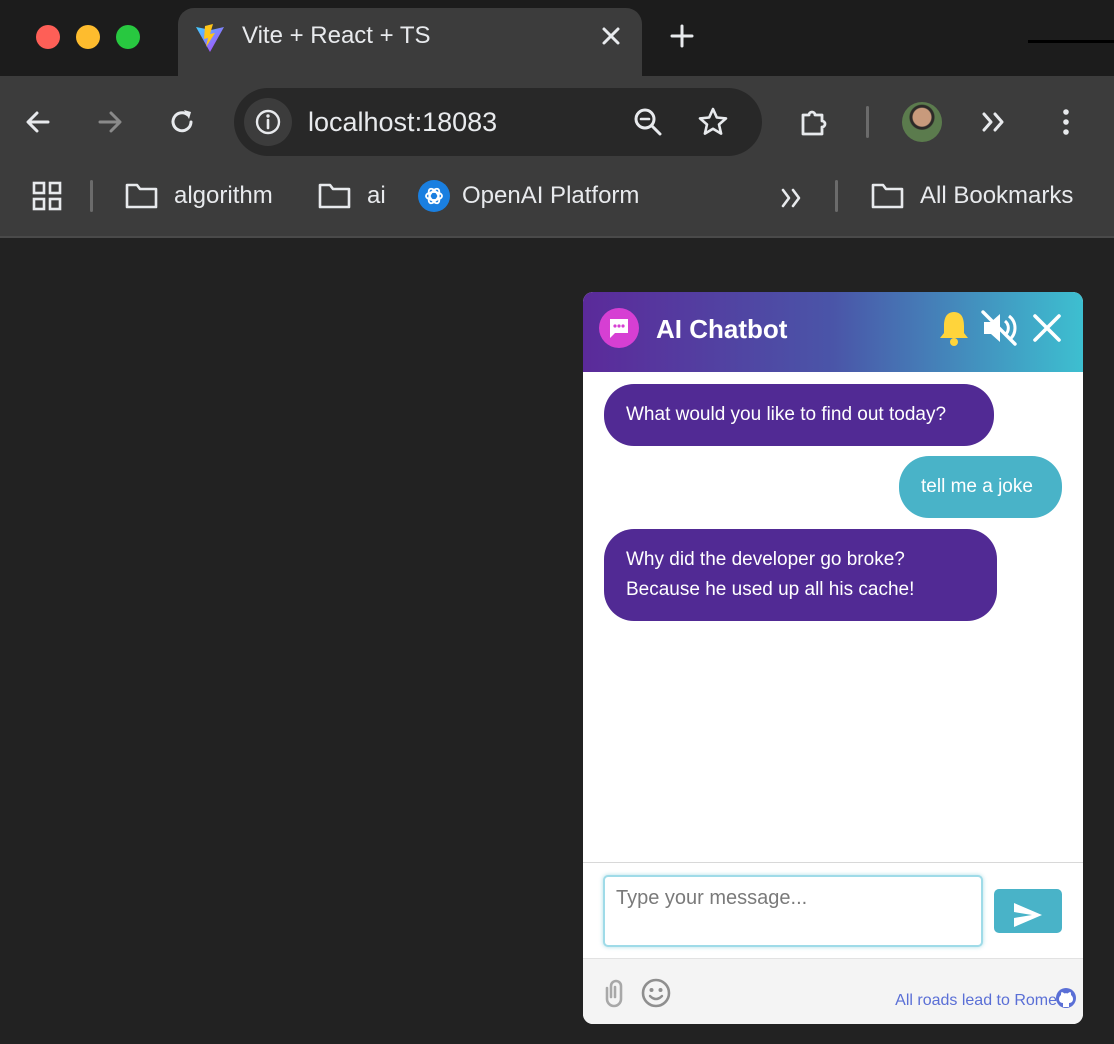  Describe the element at coordinates (833, 332) in the screenshot. I see `chat-header: AI Chatbot` at that location.